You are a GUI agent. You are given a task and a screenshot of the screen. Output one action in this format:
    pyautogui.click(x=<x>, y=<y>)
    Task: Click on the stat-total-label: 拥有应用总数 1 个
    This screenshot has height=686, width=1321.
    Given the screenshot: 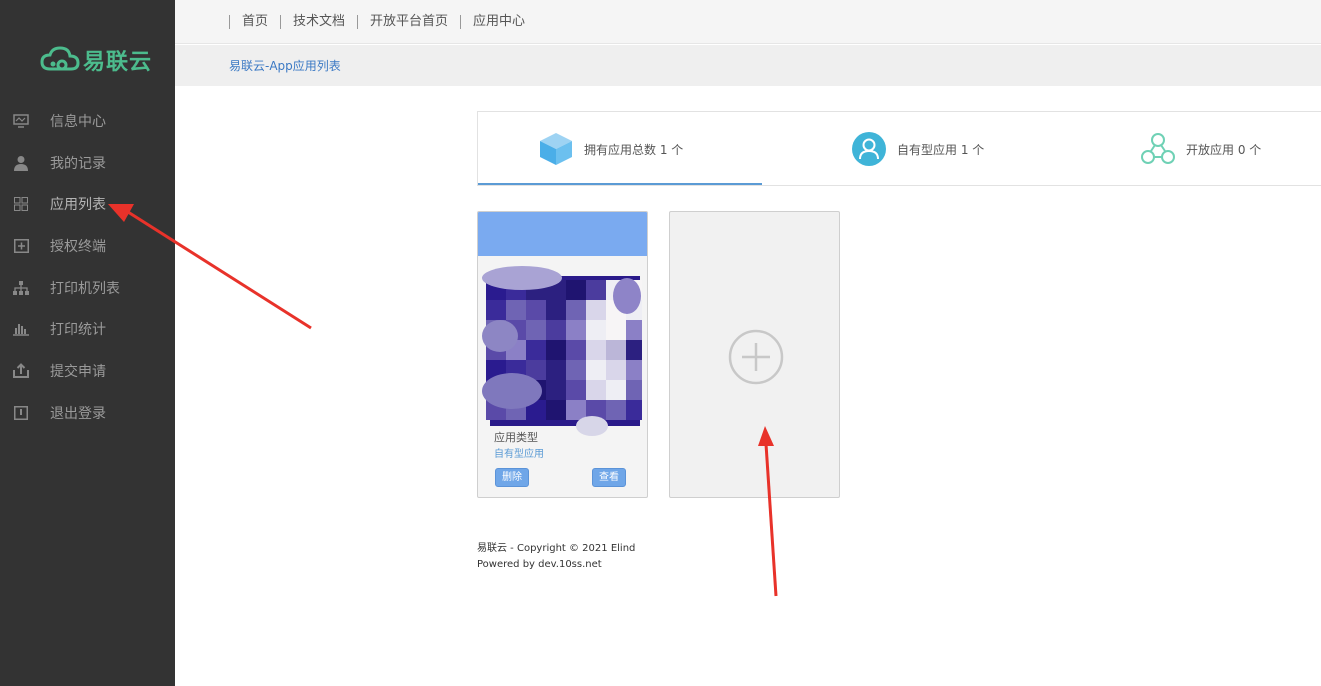 What is the action you would take?
    pyautogui.click(x=634, y=149)
    